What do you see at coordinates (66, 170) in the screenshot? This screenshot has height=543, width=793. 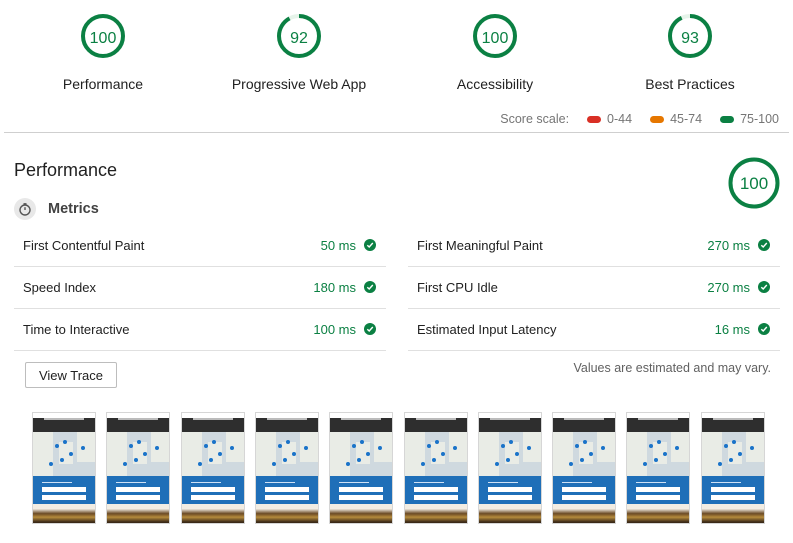 I see `section-title: Performance` at bounding box center [66, 170].